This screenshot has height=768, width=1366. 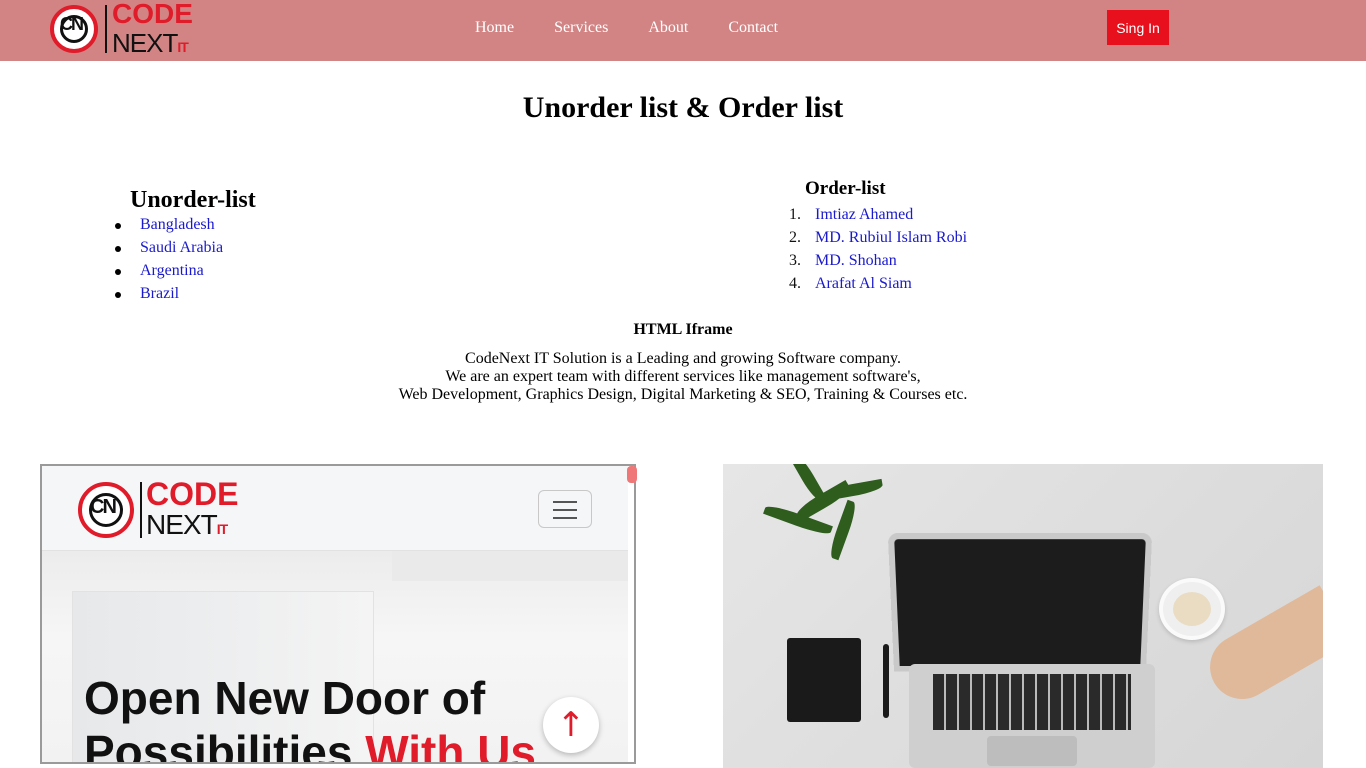 What do you see at coordinates (1032, 702) in the screenshot?
I see `laptop-keyboard` at bounding box center [1032, 702].